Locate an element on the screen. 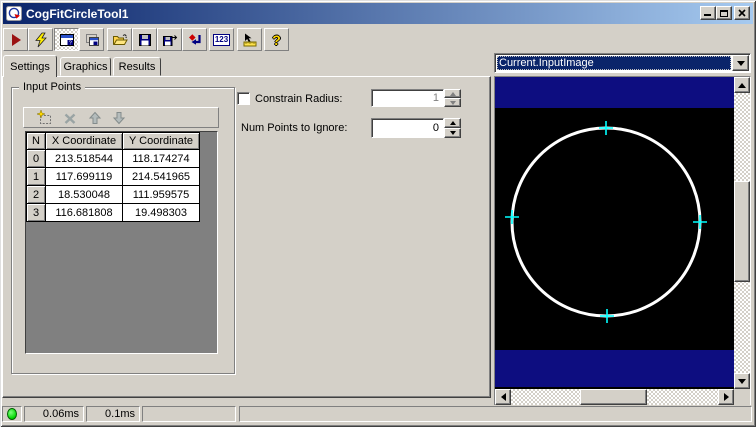 Image resolution: width=756 pixels, height=427 pixels. numeric-123-icon: 123 is located at coordinates (221, 39).